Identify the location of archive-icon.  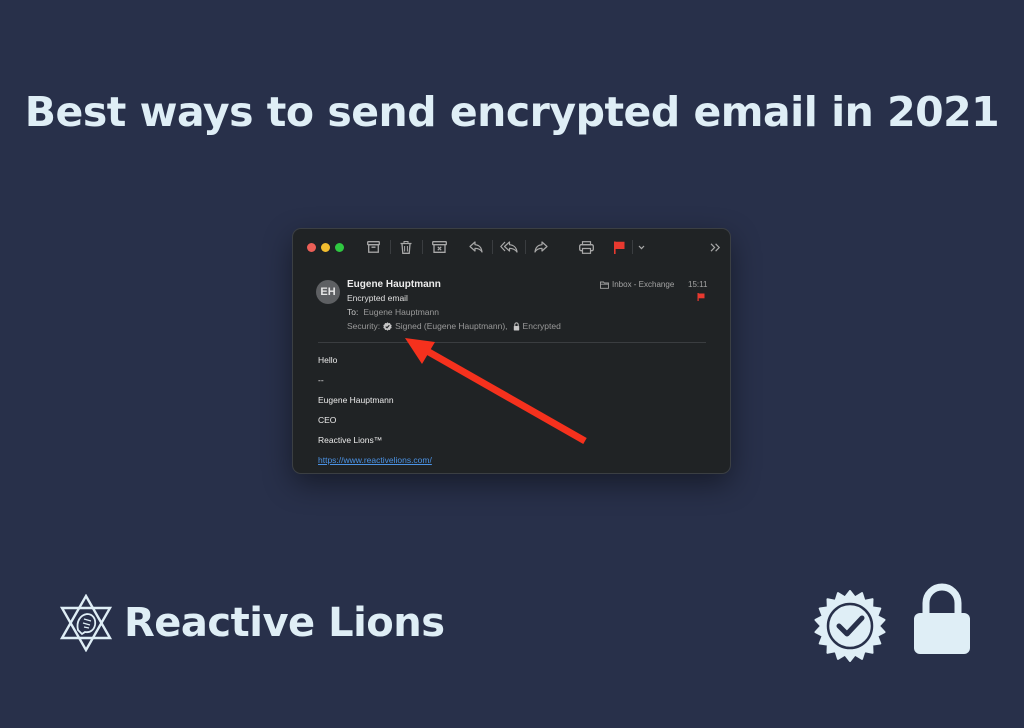
(373, 247).